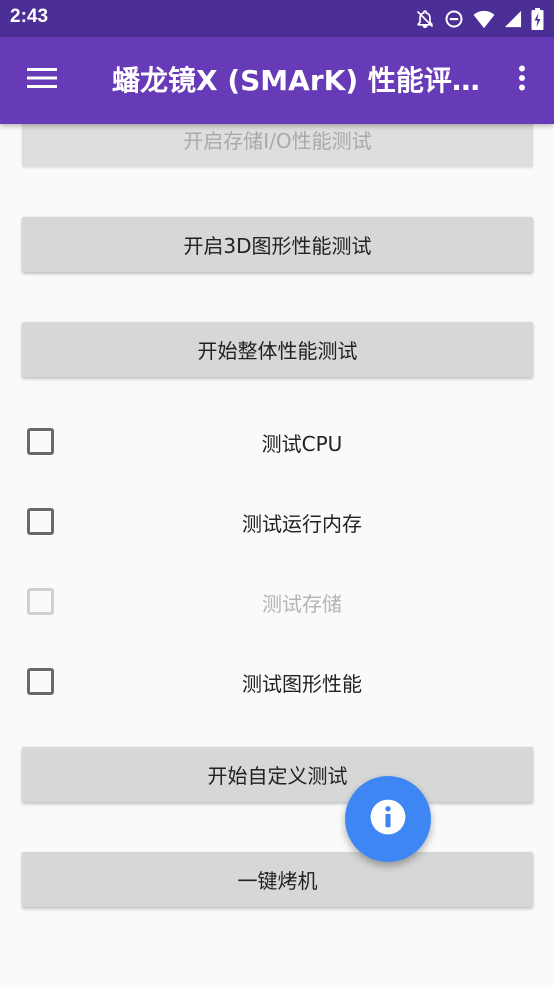  I want to click on info-icon, so click(388, 819).